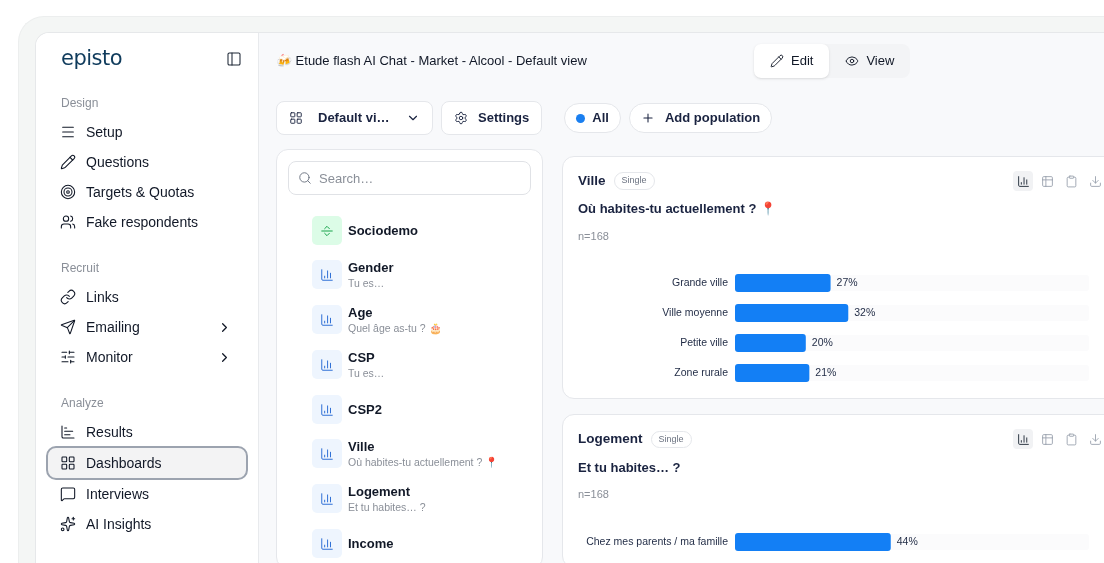 This screenshot has height=563, width=1104. Describe the element at coordinates (592, 118) in the screenshot. I see `population-chip: All` at that location.